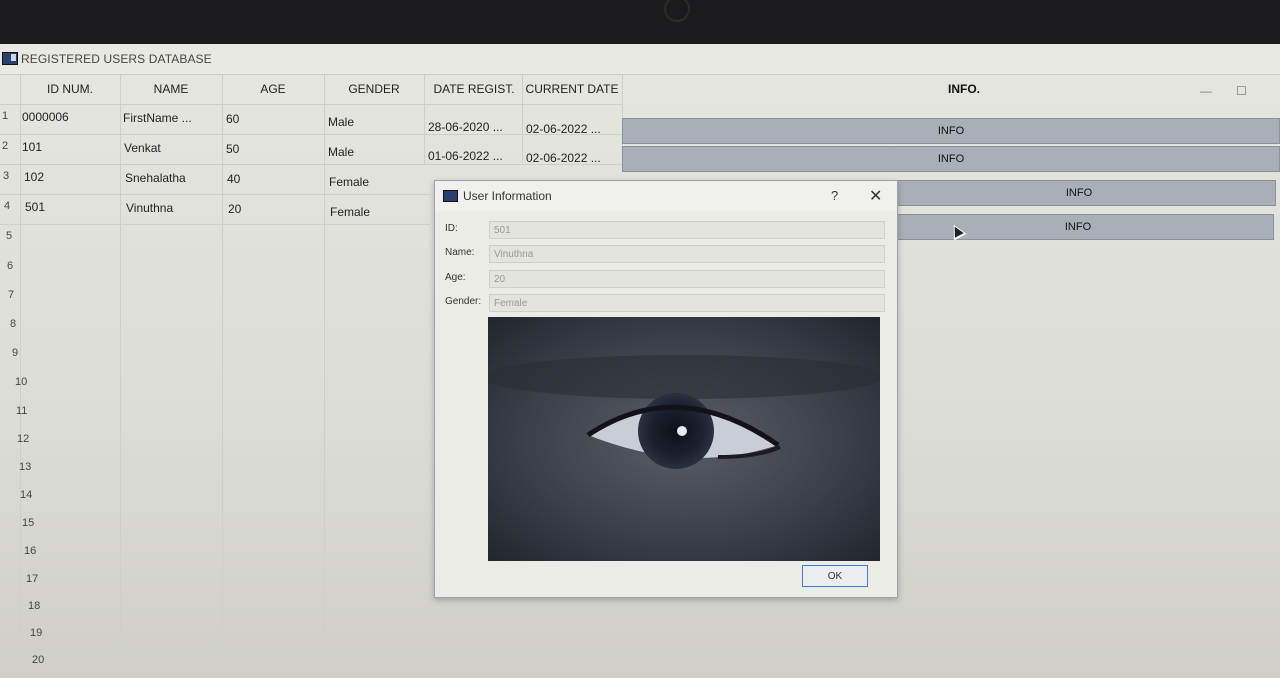 This screenshot has width=1280, height=678. Describe the element at coordinates (687, 279) in the screenshot. I see `age-field: 20` at that location.